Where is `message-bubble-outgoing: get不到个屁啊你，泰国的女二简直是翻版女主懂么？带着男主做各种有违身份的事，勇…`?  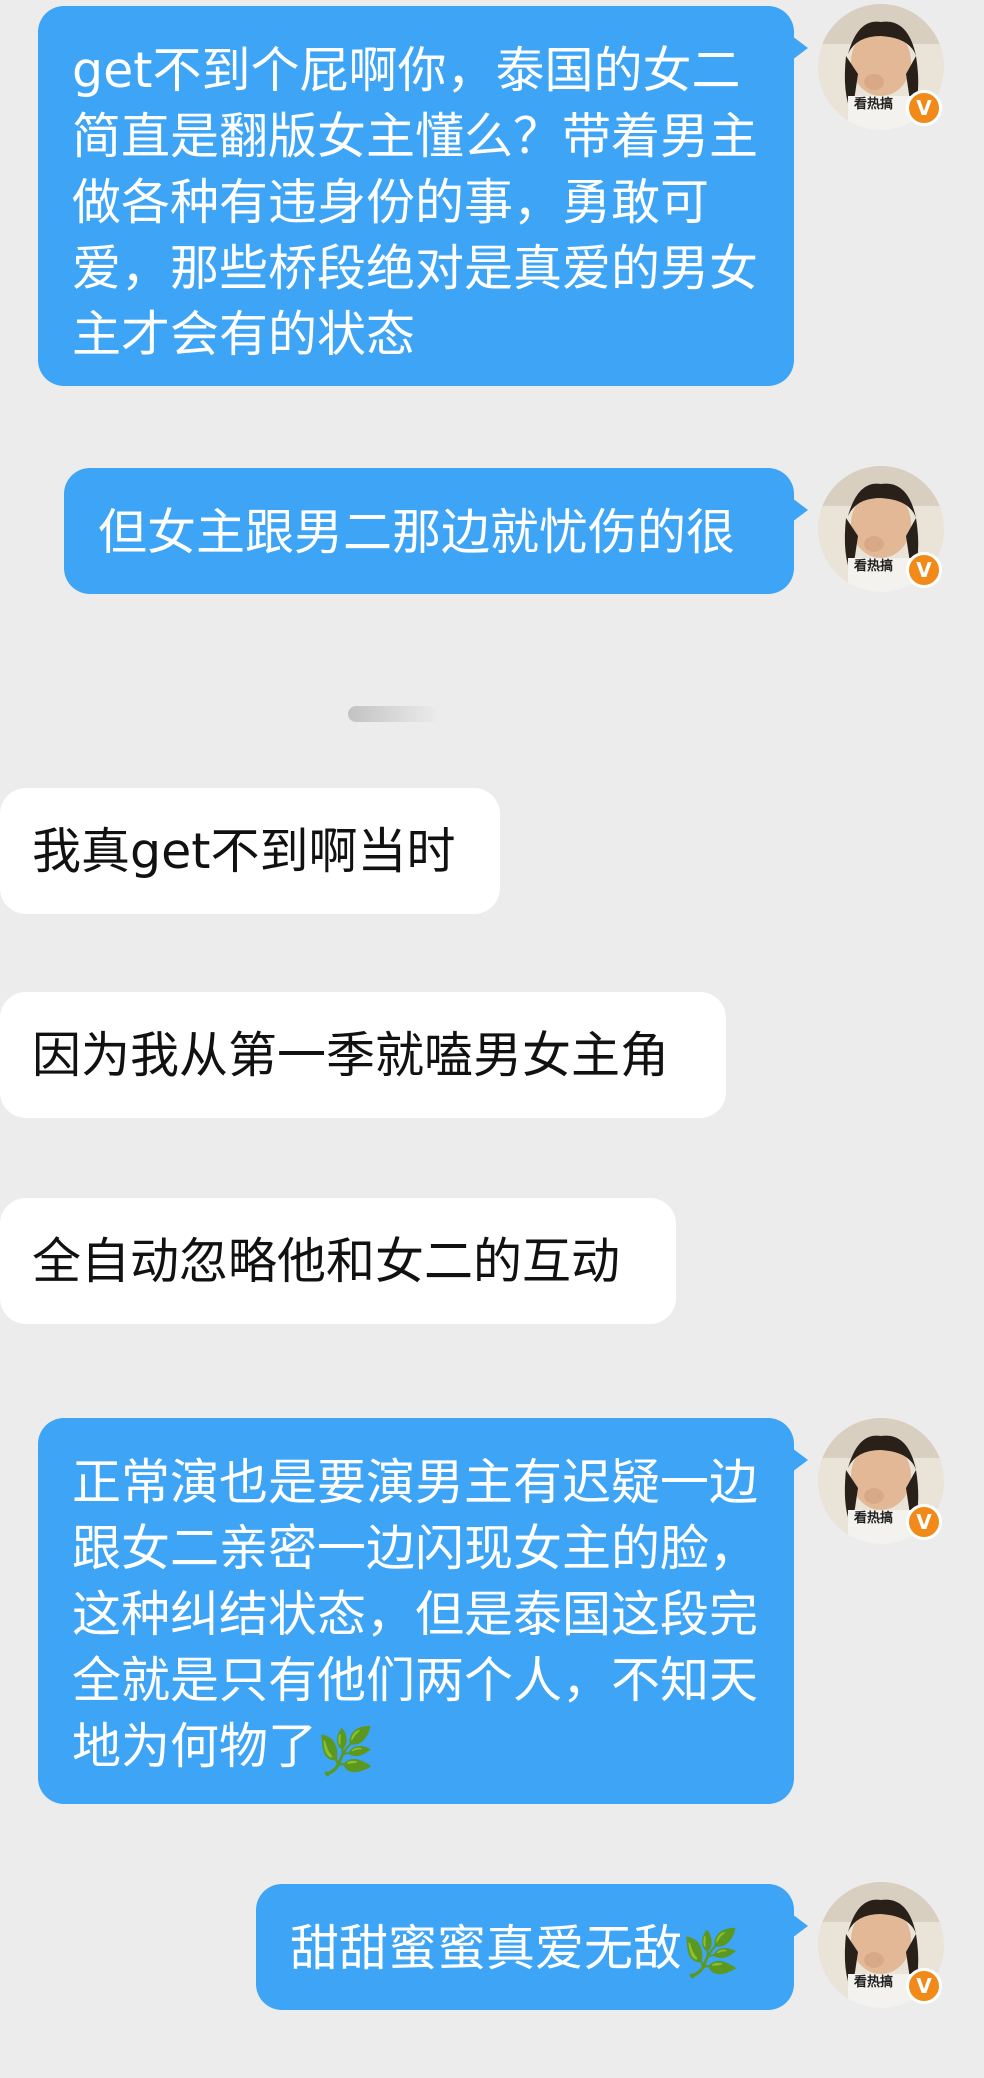
message-bubble-outgoing: get不到个屁啊你，泰国的女二简直是翻版女主懂么？带着男主做各种有违身份的事，勇… is located at coordinates (423, 196).